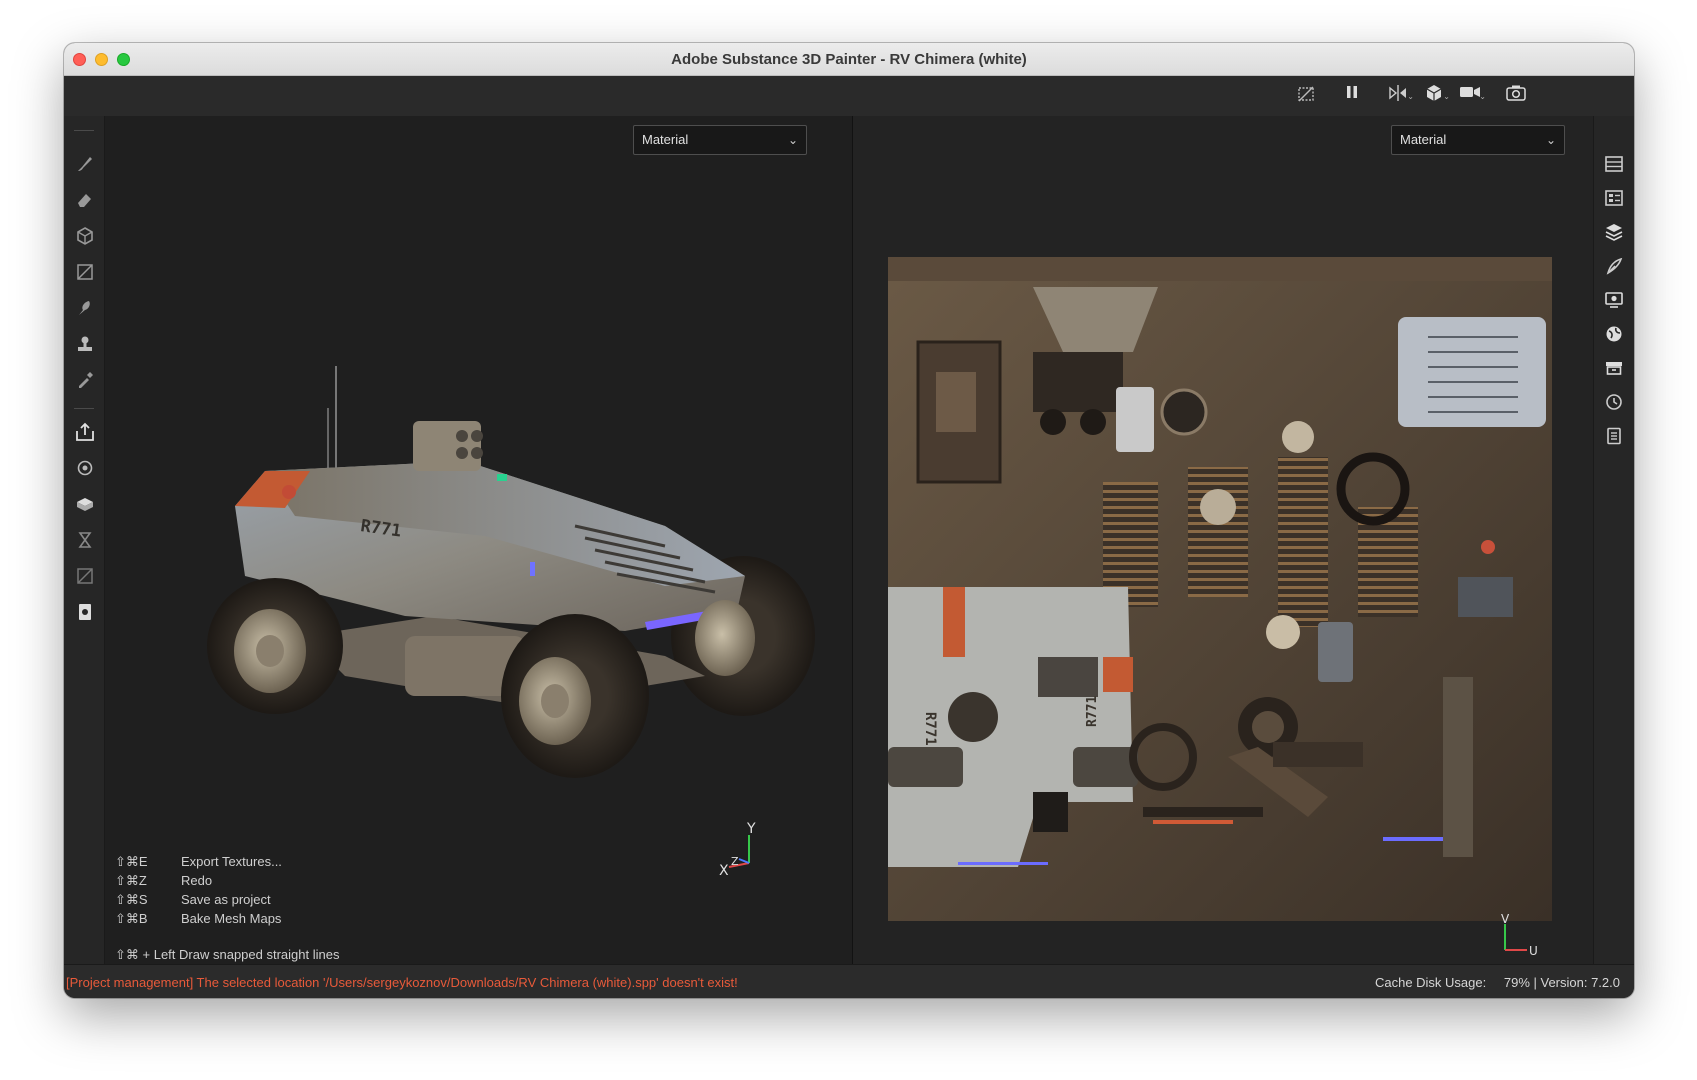 The height and width of the screenshot is (1080, 1697). Describe the element at coordinates (1614, 234) in the screenshot. I see `texture-set-settings-icon` at that location.